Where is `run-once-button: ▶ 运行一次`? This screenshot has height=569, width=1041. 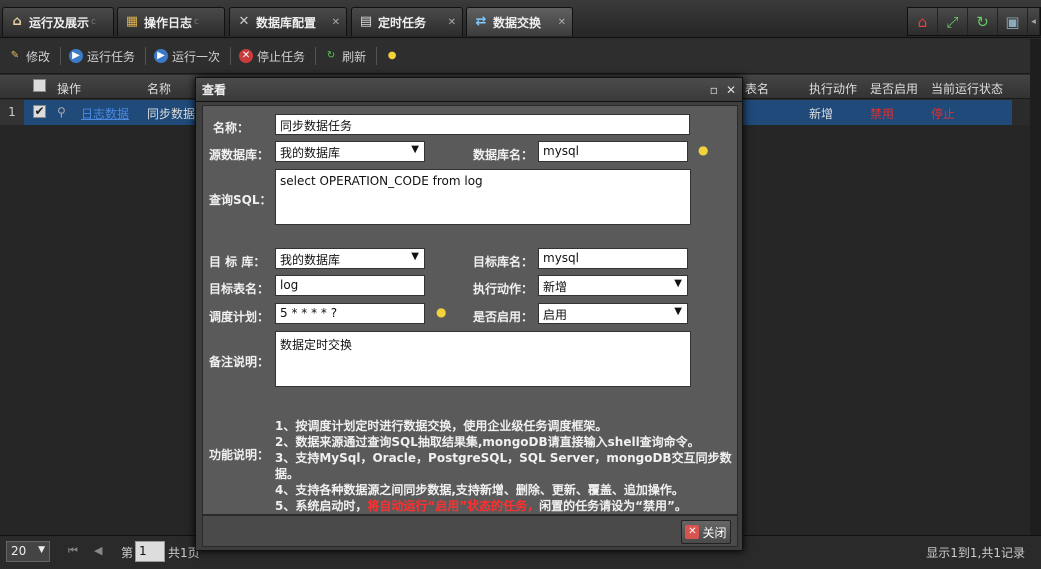 run-once-button: ▶ 运行一次 is located at coordinates (187, 56).